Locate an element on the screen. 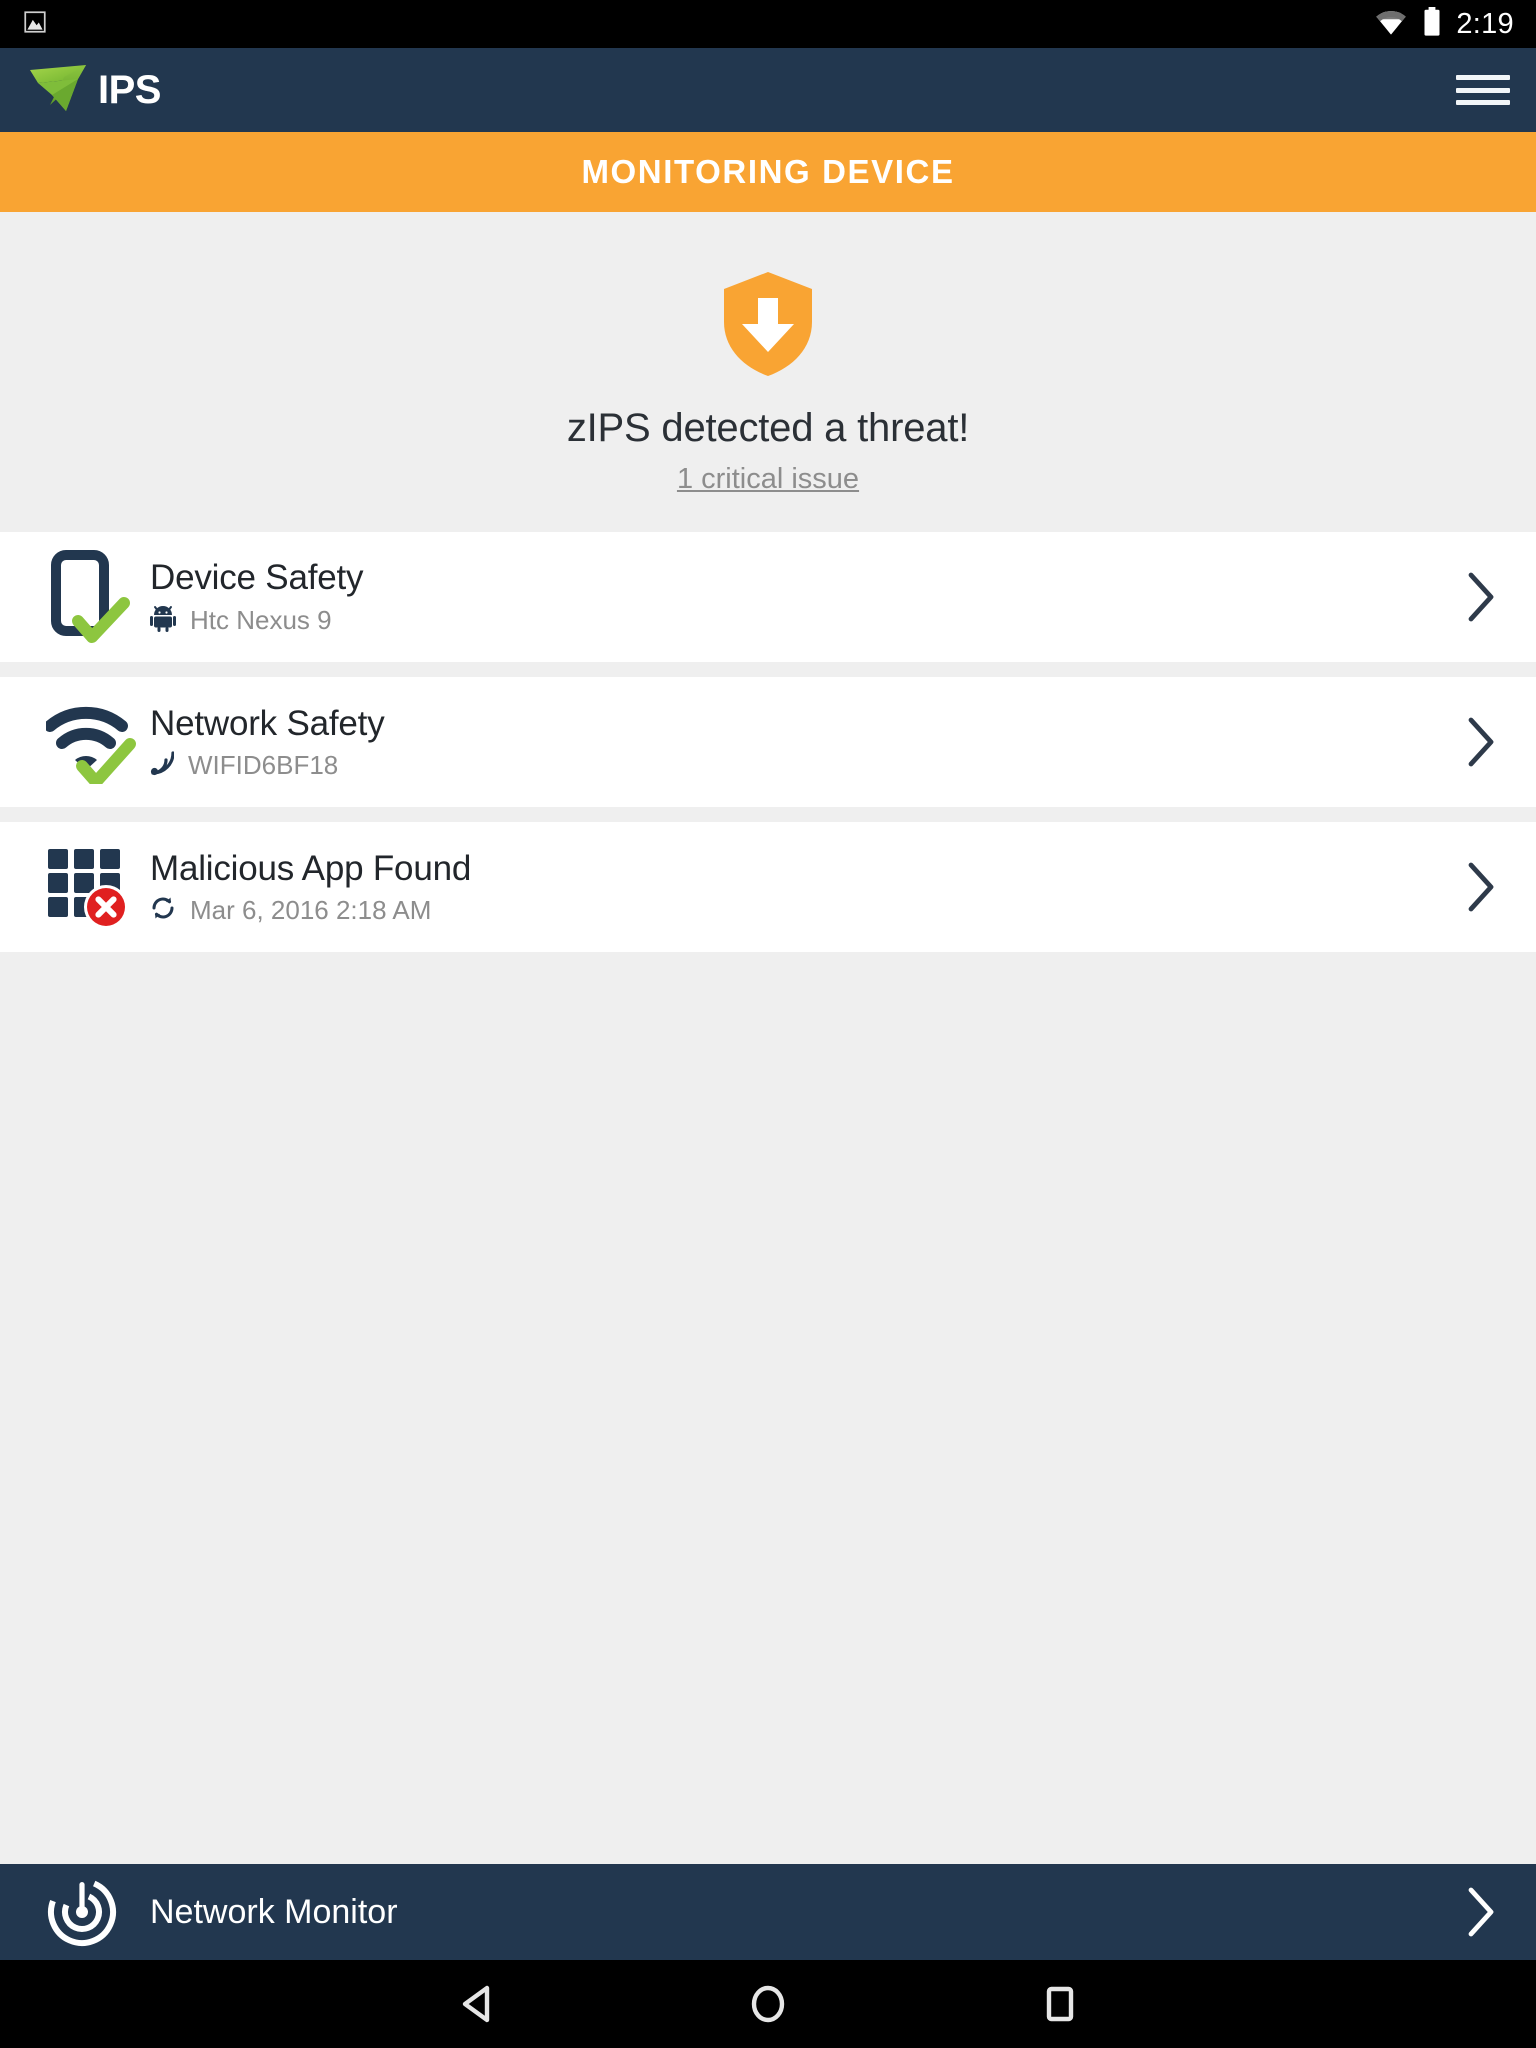 This screenshot has height=2048, width=1536. card-network-safety-body: Network Safety WIFID6BF18 is located at coordinates (806, 742).